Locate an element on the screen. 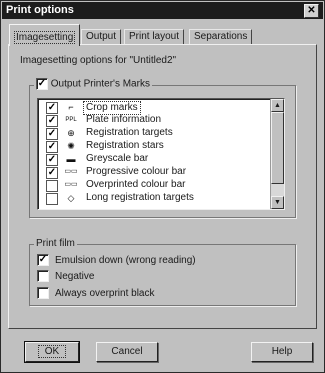 The image size is (325, 373). arrow-up-icon: ▲ is located at coordinates (277, 105).